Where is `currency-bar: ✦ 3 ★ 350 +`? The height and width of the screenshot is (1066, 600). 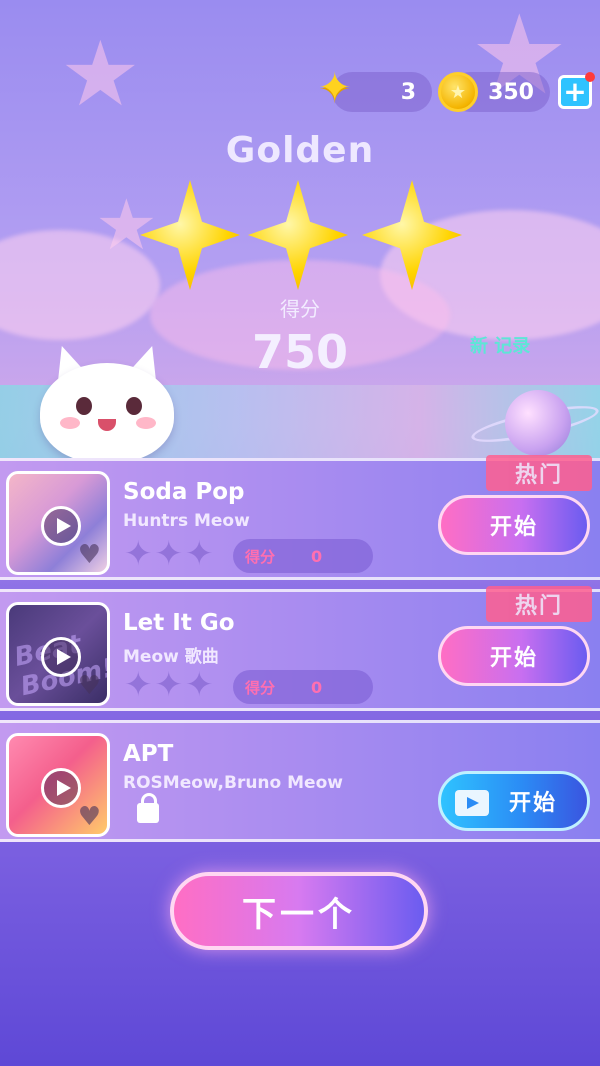 currency-bar: ✦ 3 ★ 350 + is located at coordinates (456, 90).